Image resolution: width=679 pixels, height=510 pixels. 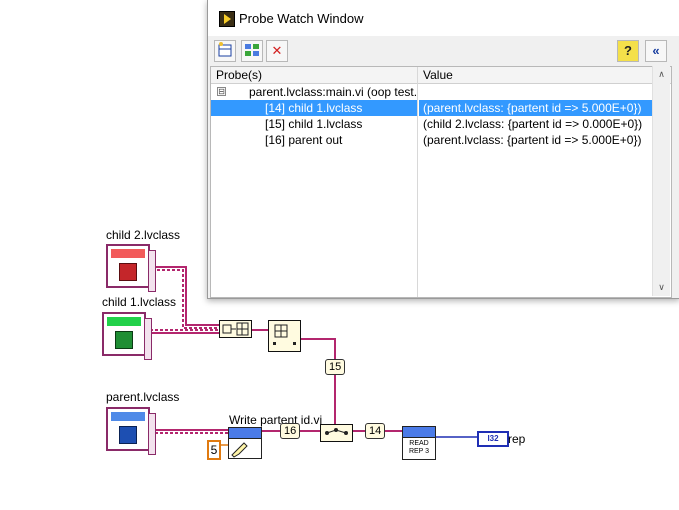 I want to click on write-partent-id-vi, so click(x=245, y=443).